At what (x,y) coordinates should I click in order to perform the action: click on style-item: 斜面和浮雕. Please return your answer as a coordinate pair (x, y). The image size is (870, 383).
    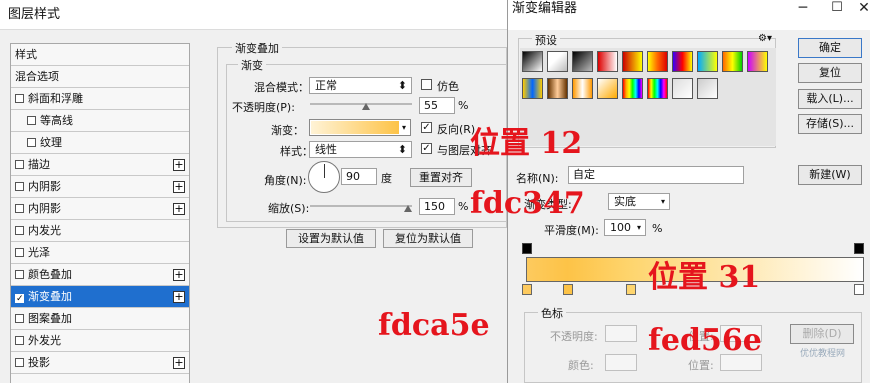
    Looking at the image, I should click on (100, 99).